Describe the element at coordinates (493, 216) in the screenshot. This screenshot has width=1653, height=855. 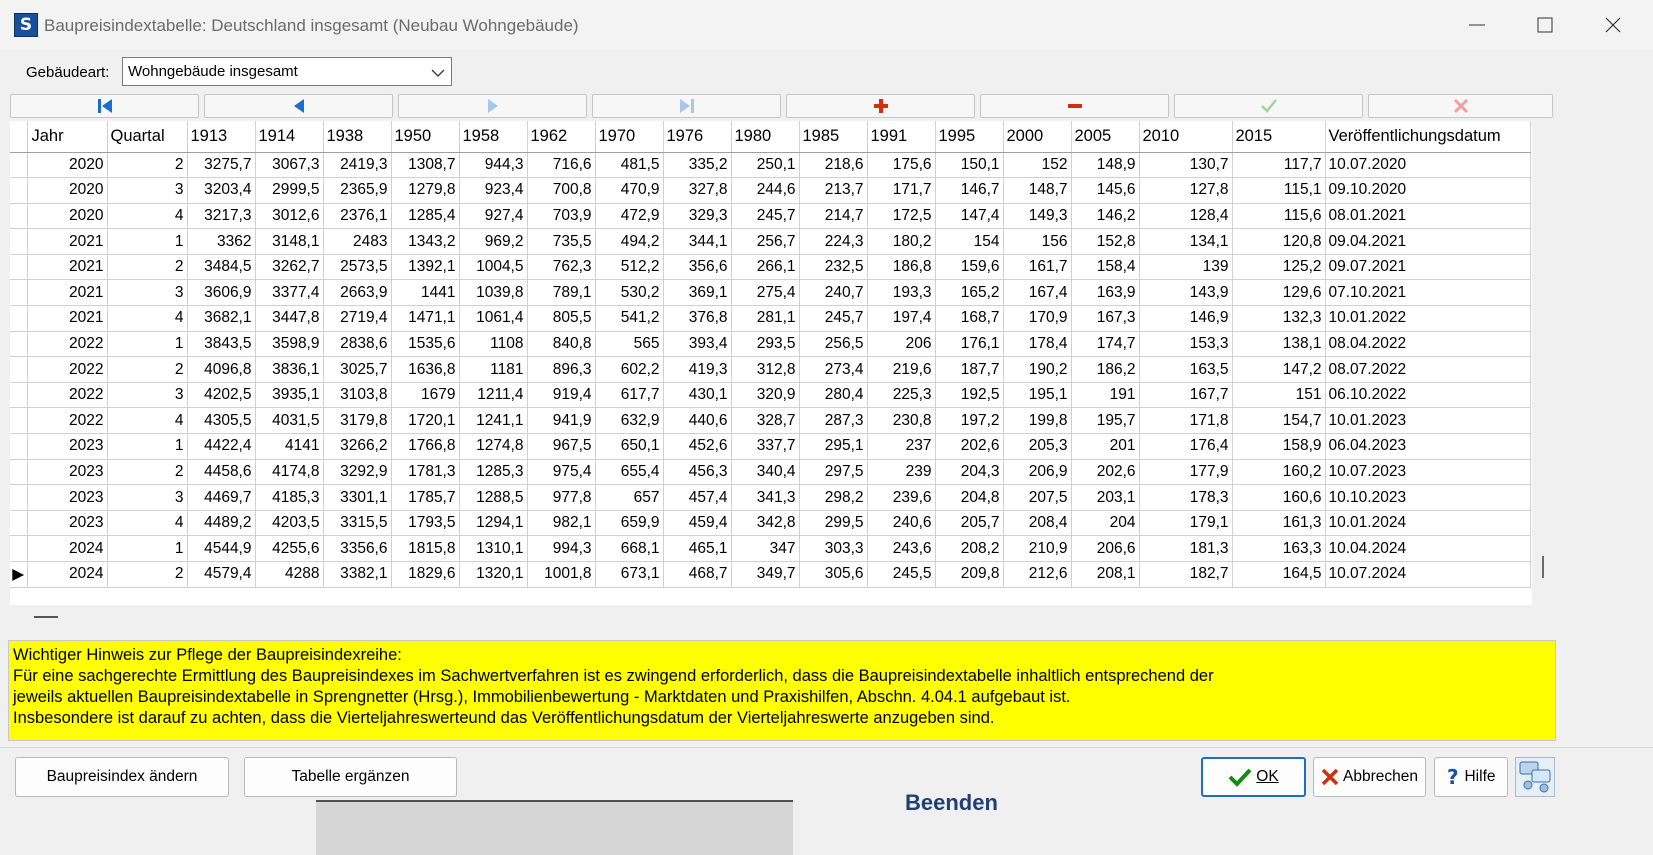
I see `table-cell: 927,4` at that location.